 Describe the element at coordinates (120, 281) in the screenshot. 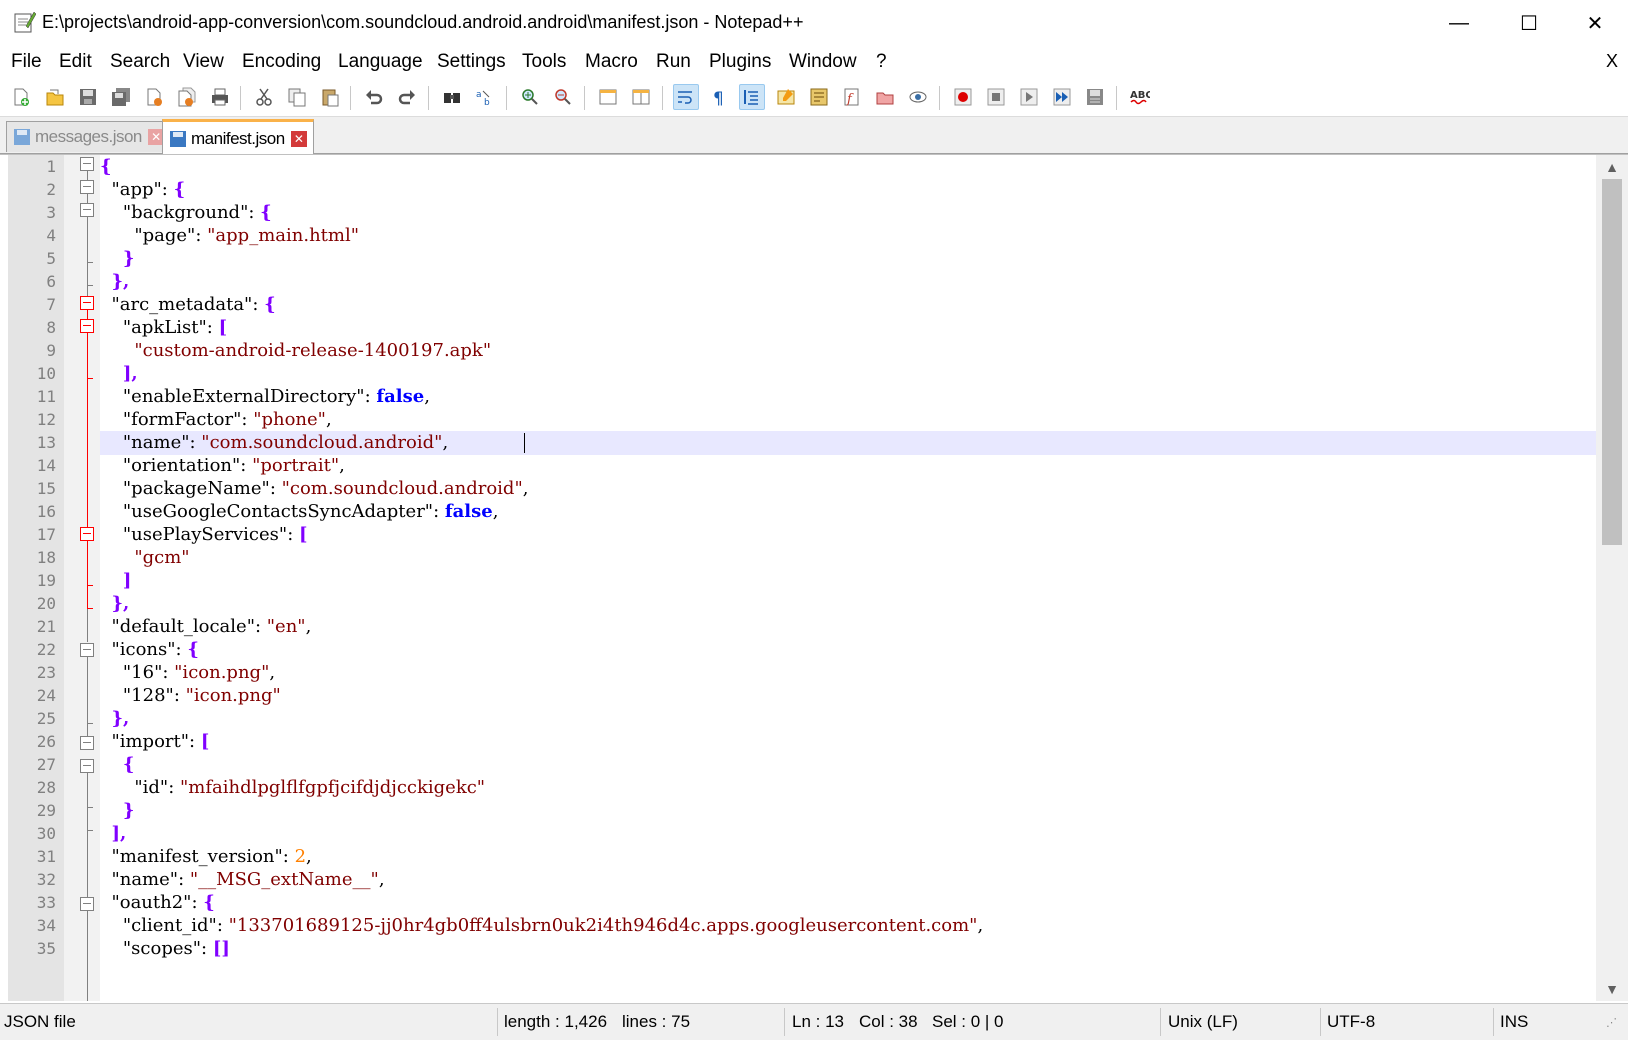

I see `code-line: },` at that location.